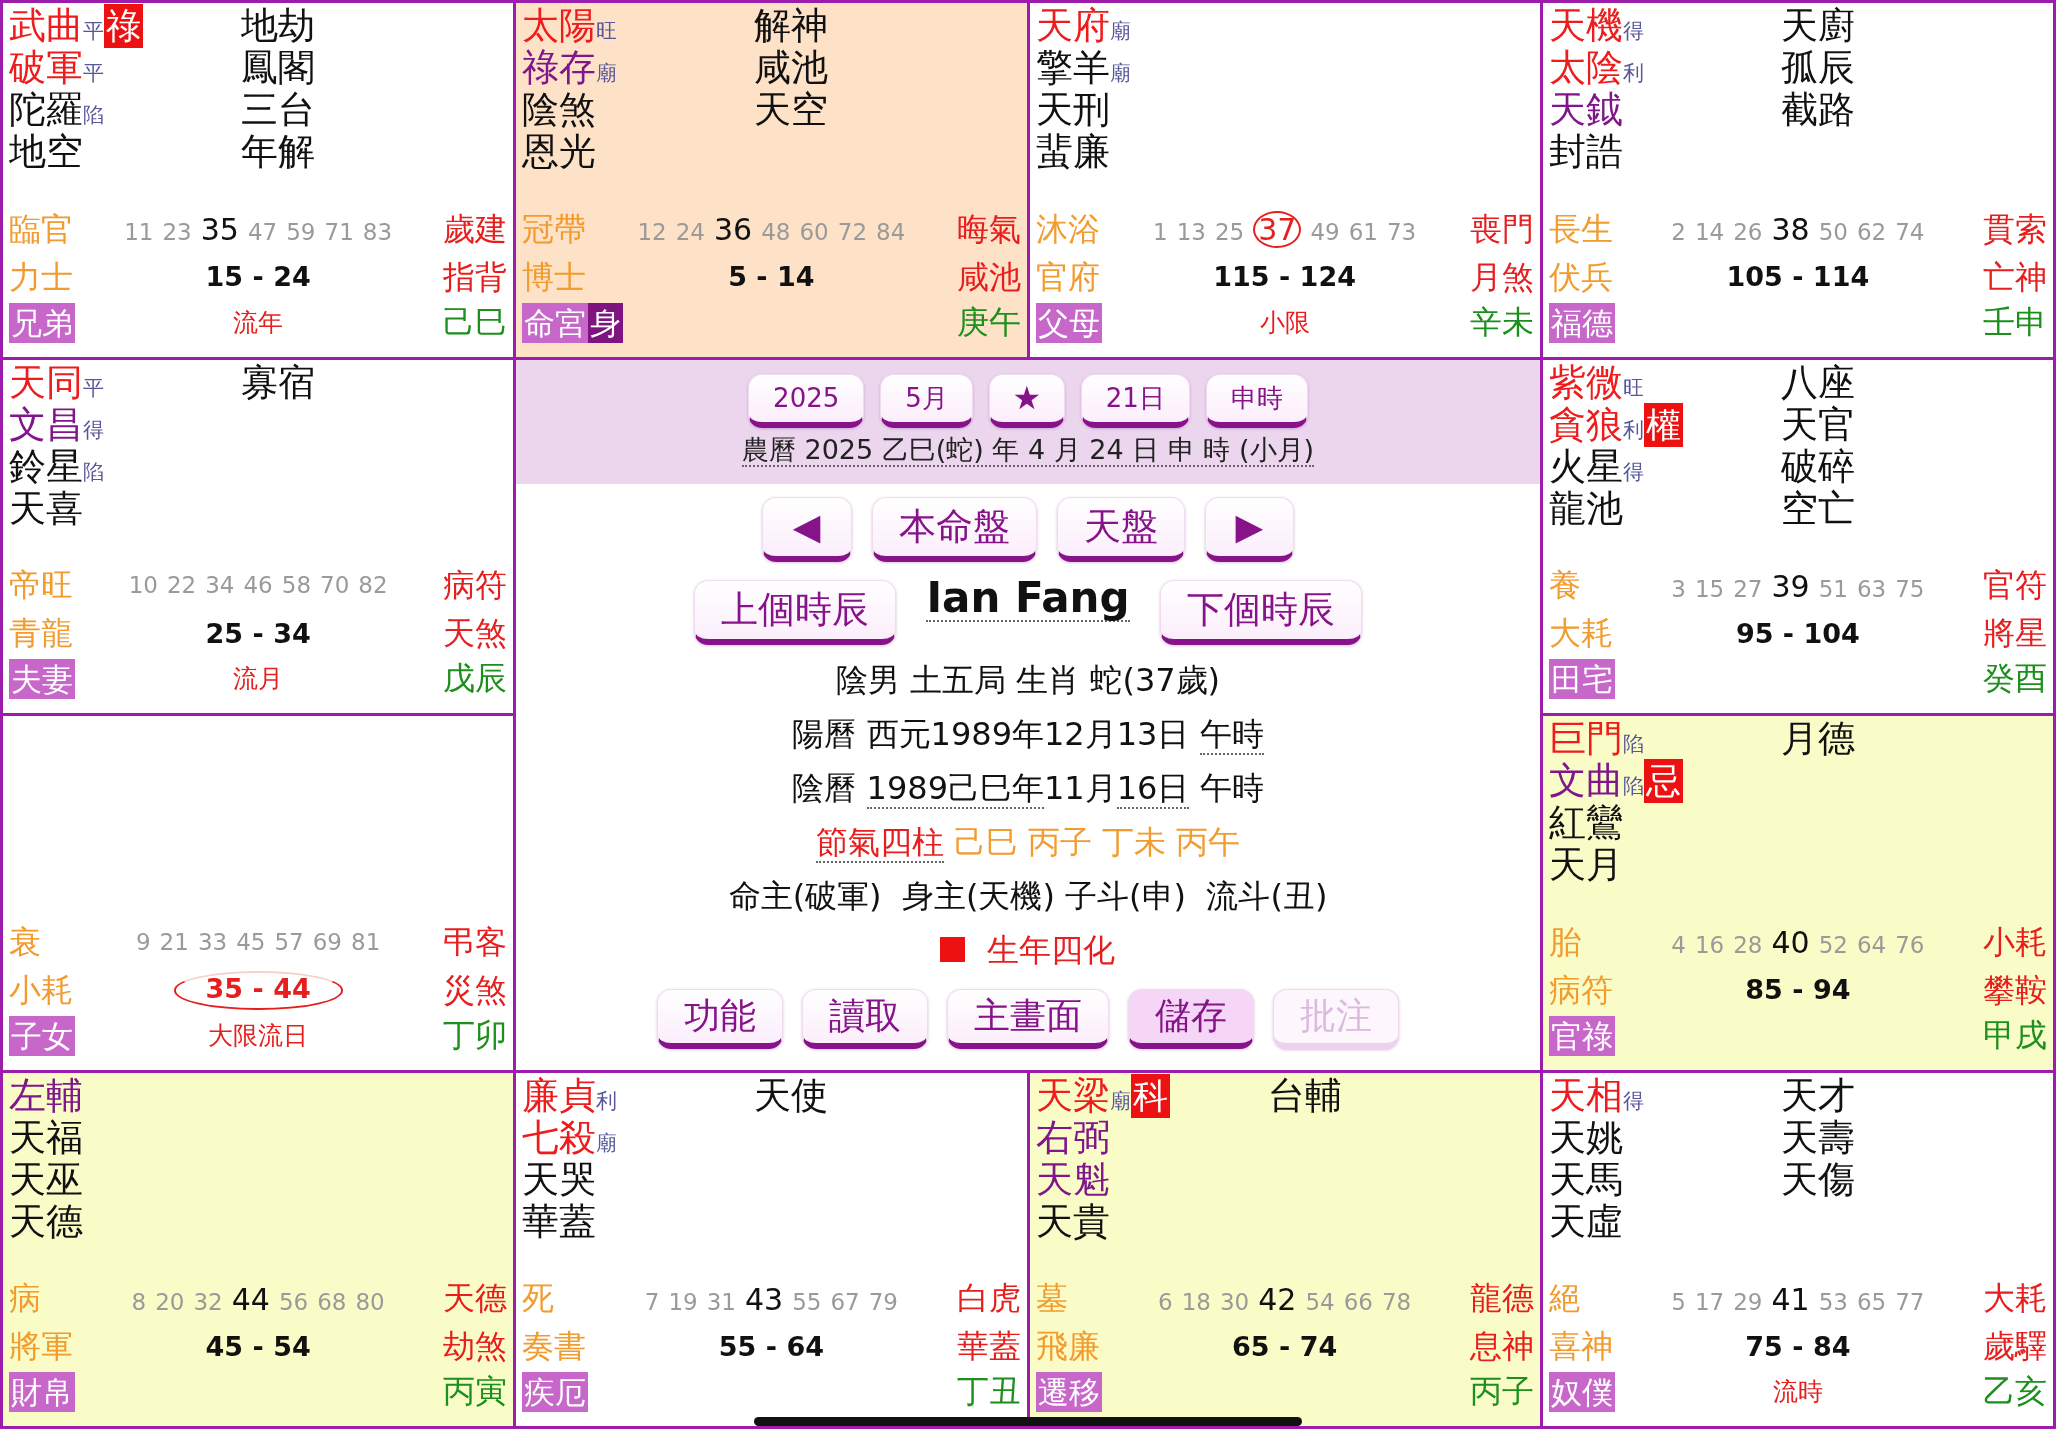  Describe the element at coordinates (879, 842) in the screenshot. I see `four-pillars-link: 節氣四柱` at that location.